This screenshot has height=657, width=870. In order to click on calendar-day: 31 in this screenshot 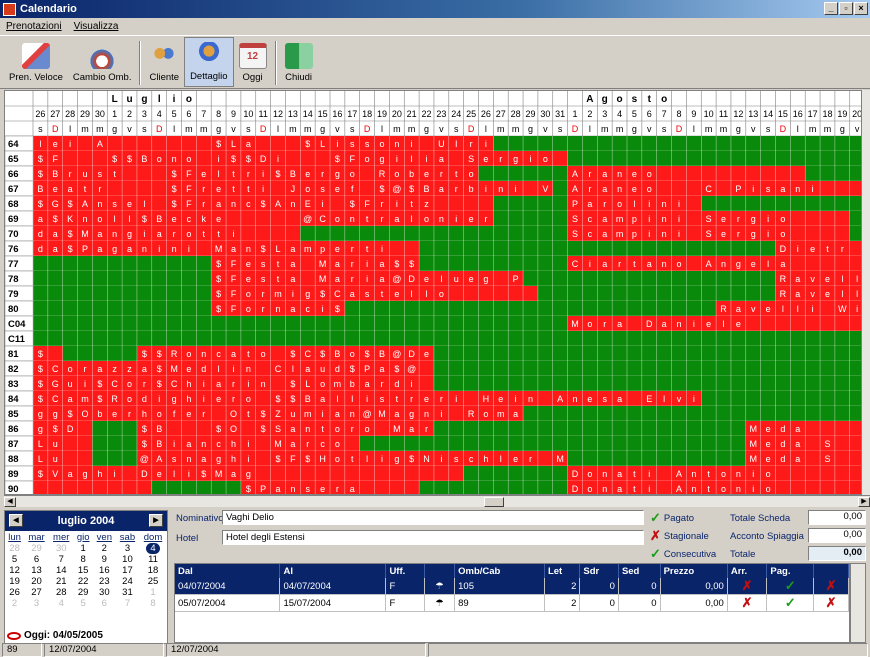, I will do `click(127, 592)`.